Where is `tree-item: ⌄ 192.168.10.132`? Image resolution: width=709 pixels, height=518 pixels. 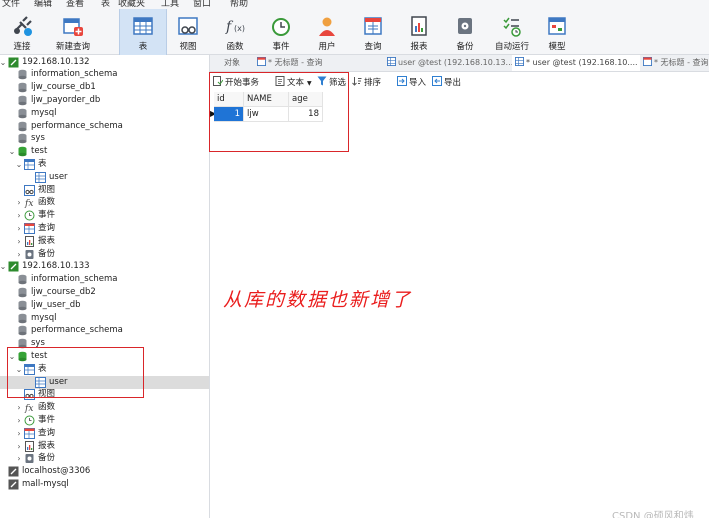 tree-item: ⌄ 192.168.10.132 is located at coordinates (104, 62).